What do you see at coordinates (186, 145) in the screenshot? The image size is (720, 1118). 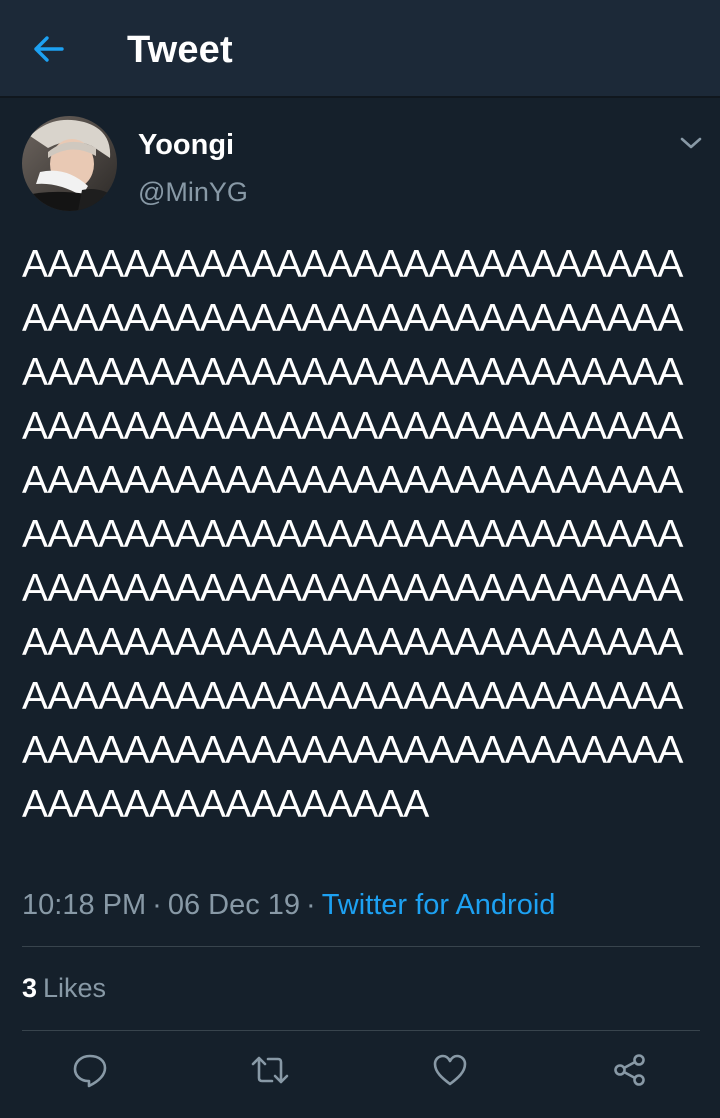 I see `author-display-name: Yoongi` at bounding box center [186, 145].